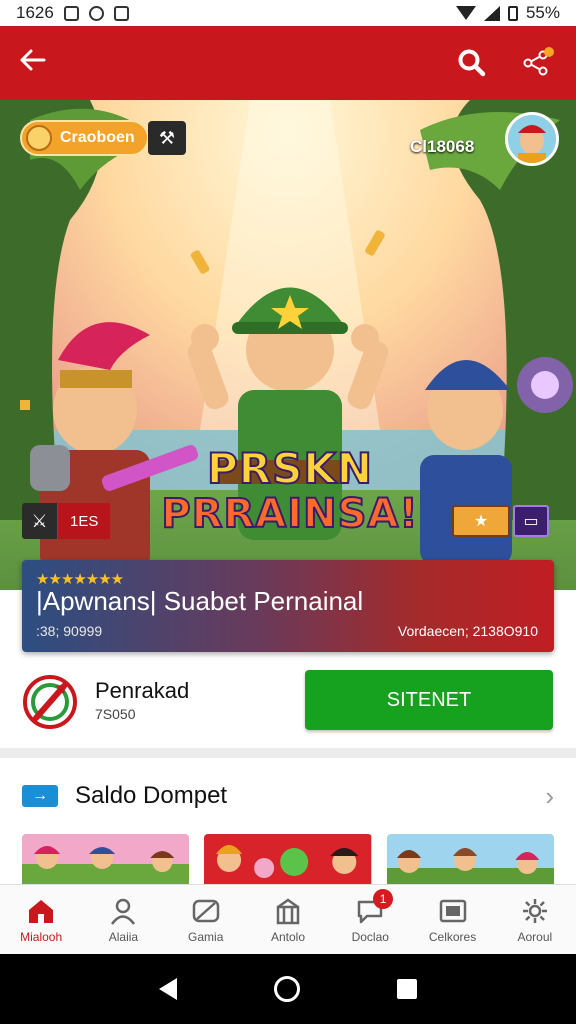  I want to click on profile-icon, so click(123, 911).